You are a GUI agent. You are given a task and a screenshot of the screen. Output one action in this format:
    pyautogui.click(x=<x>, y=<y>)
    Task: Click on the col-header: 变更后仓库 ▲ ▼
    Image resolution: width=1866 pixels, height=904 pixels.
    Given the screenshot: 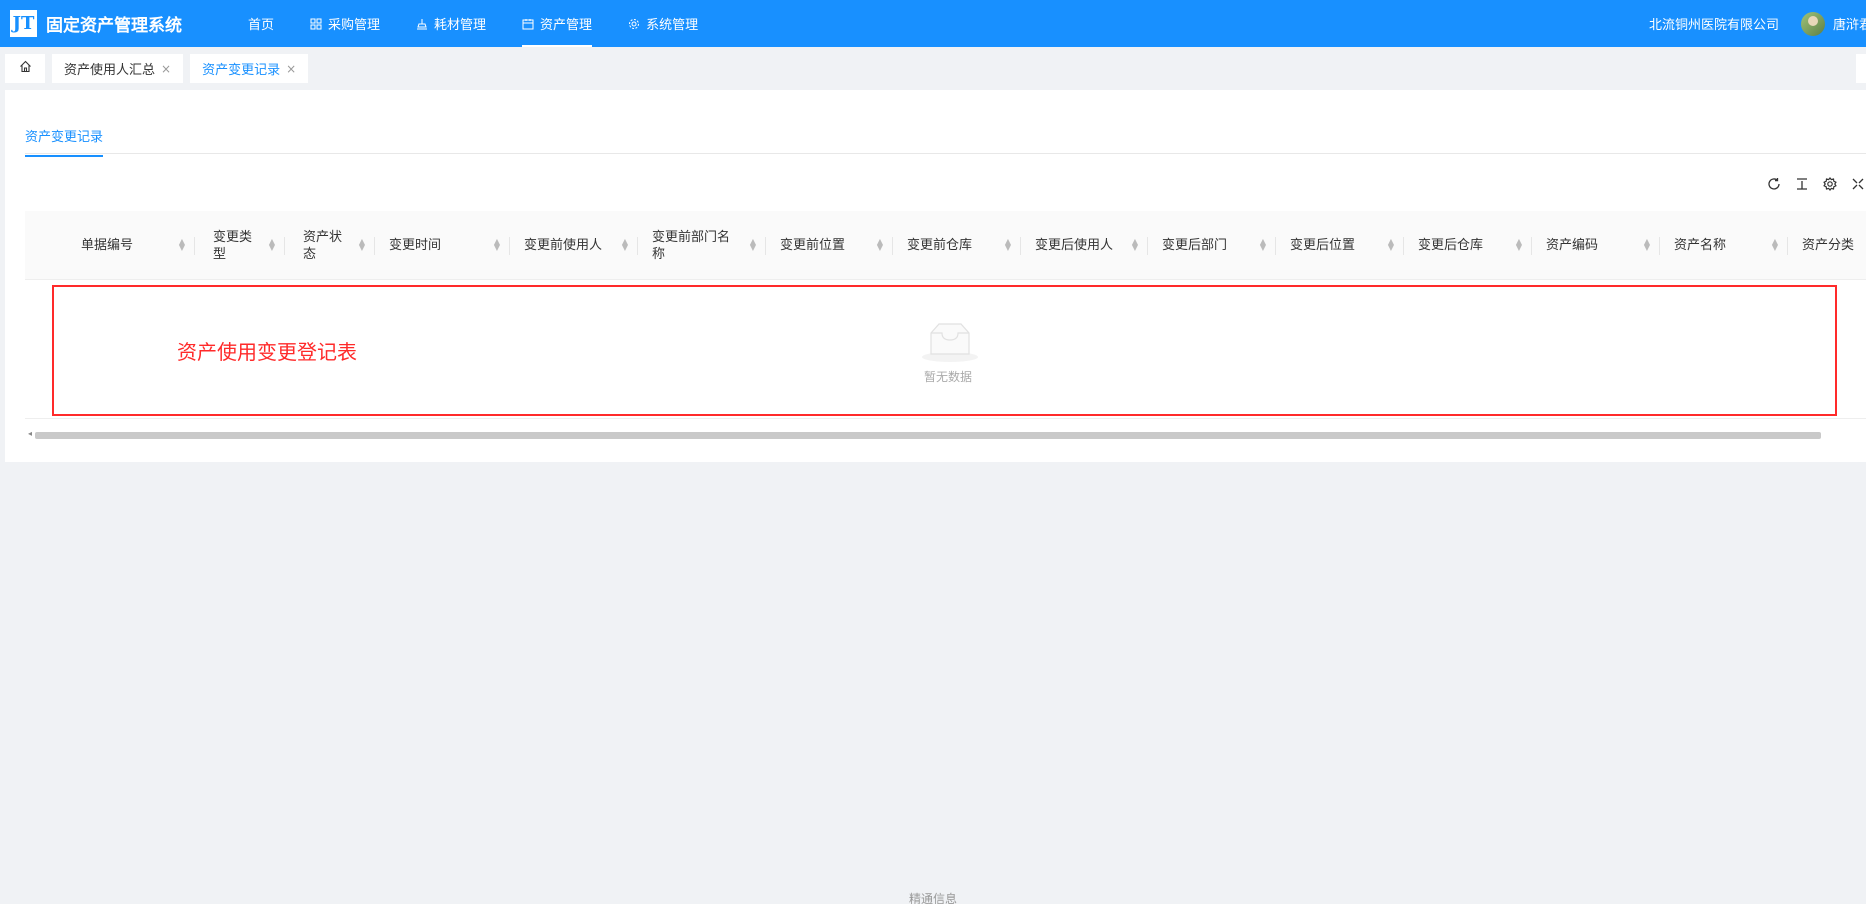 What is the action you would take?
    pyautogui.click(x=1468, y=245)
    